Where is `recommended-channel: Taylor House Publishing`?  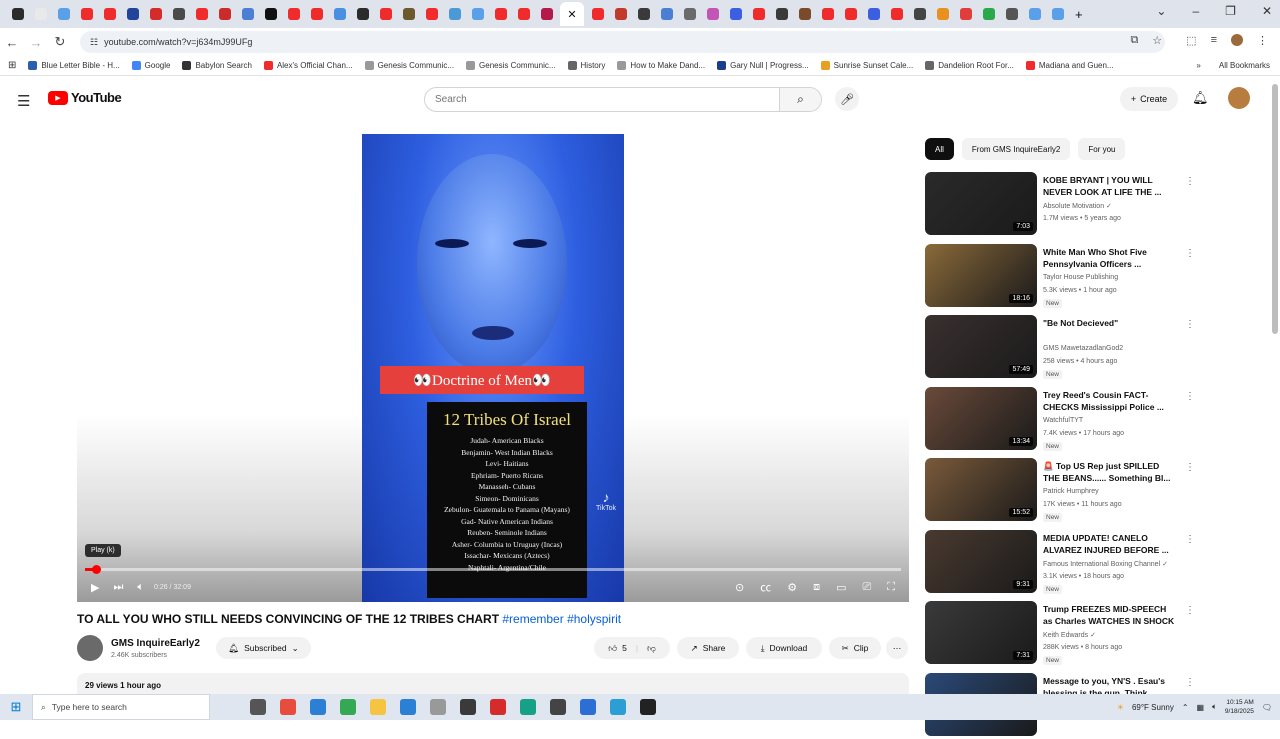
recommended-channel: Taylor House Publishing is located at coordinates (1080, 277).